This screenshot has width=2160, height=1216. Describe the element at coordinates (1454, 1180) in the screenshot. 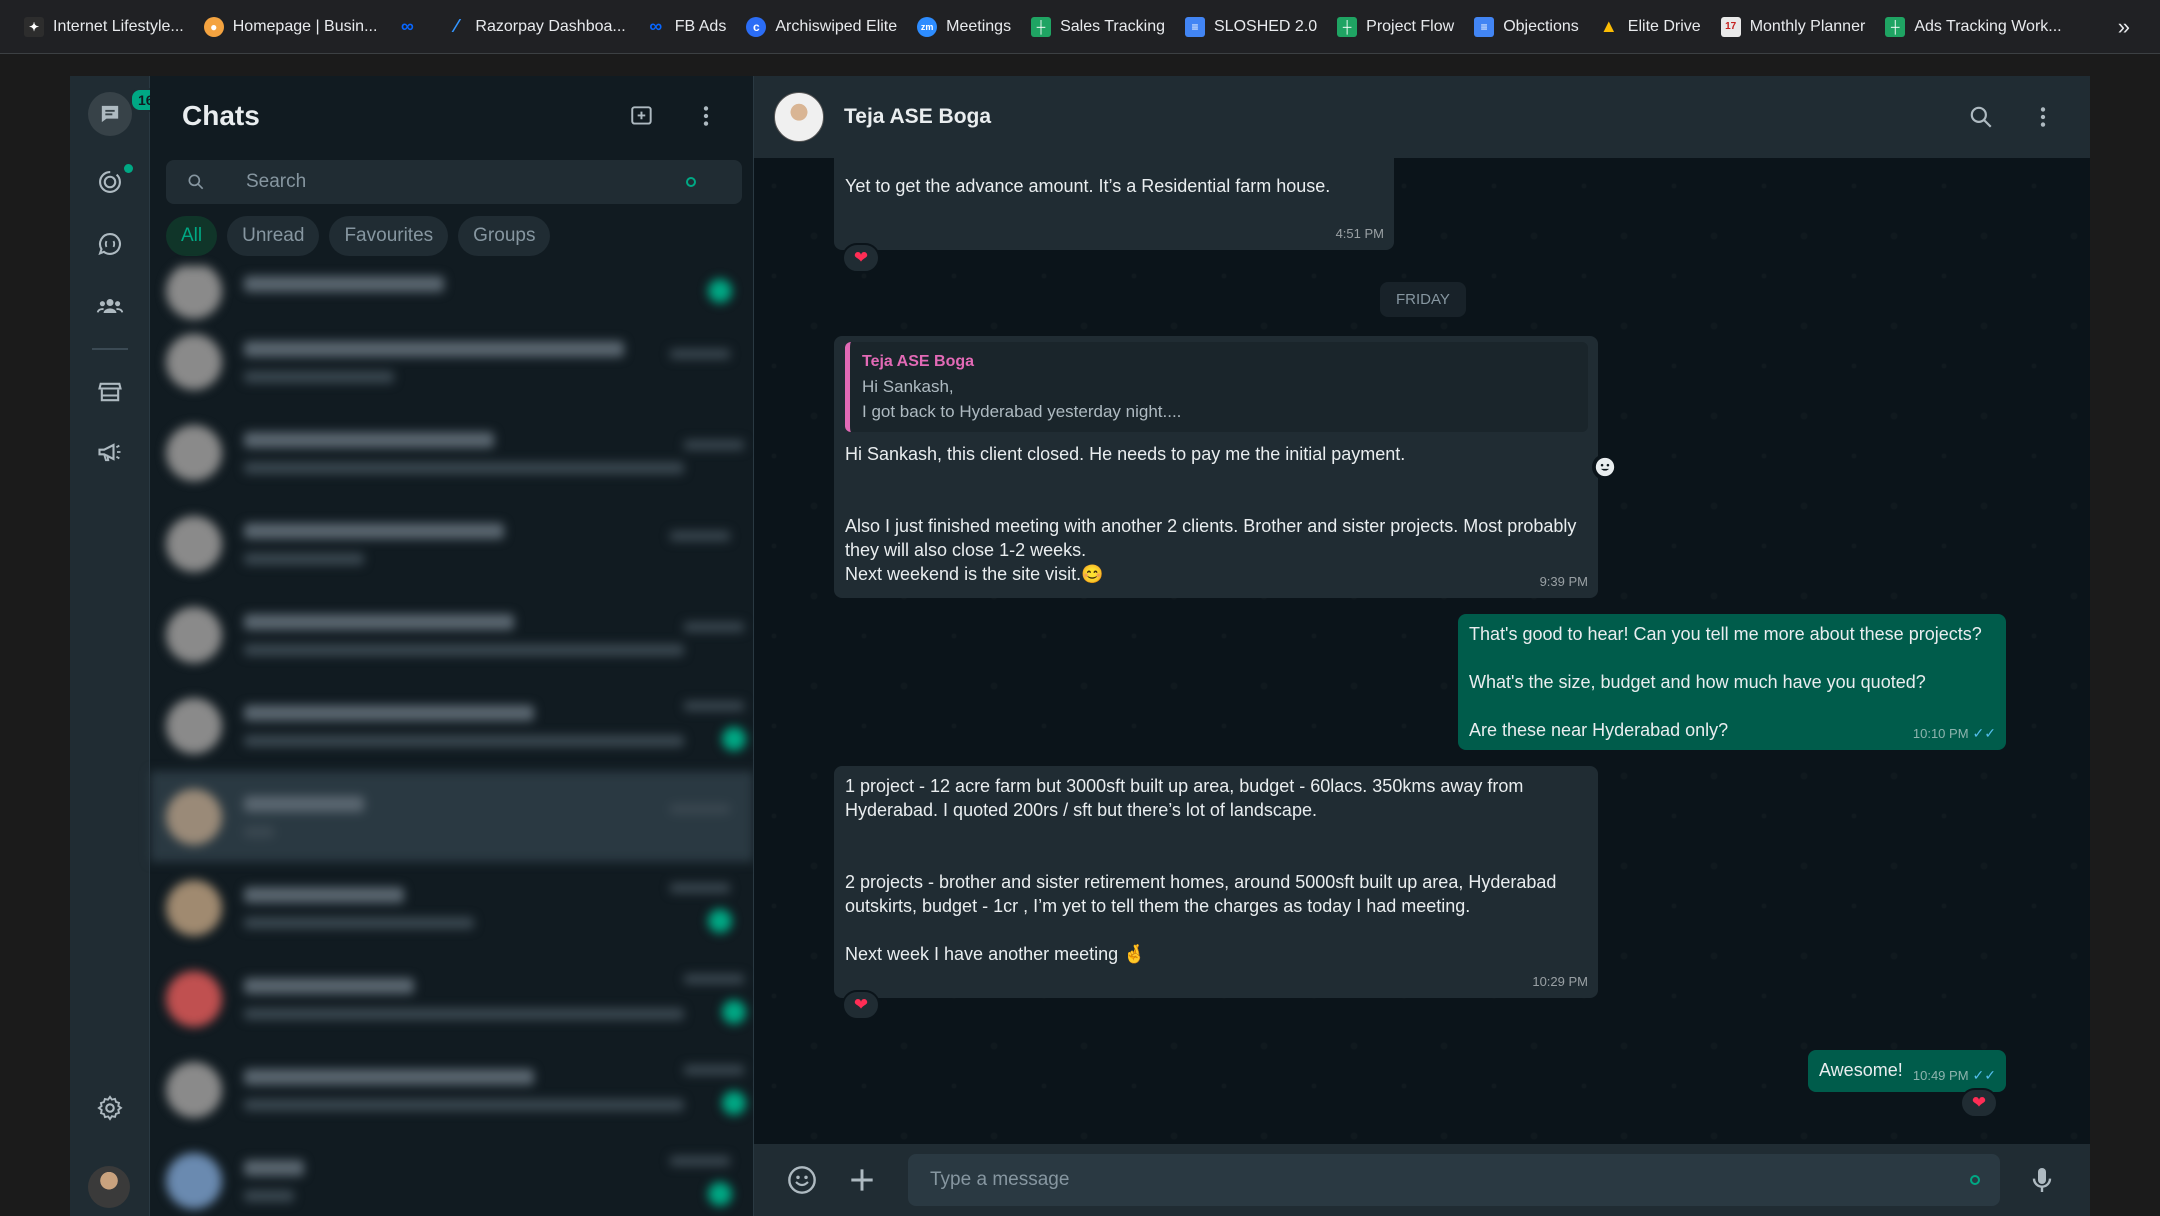

I see `message-input: Type a message` at that location.